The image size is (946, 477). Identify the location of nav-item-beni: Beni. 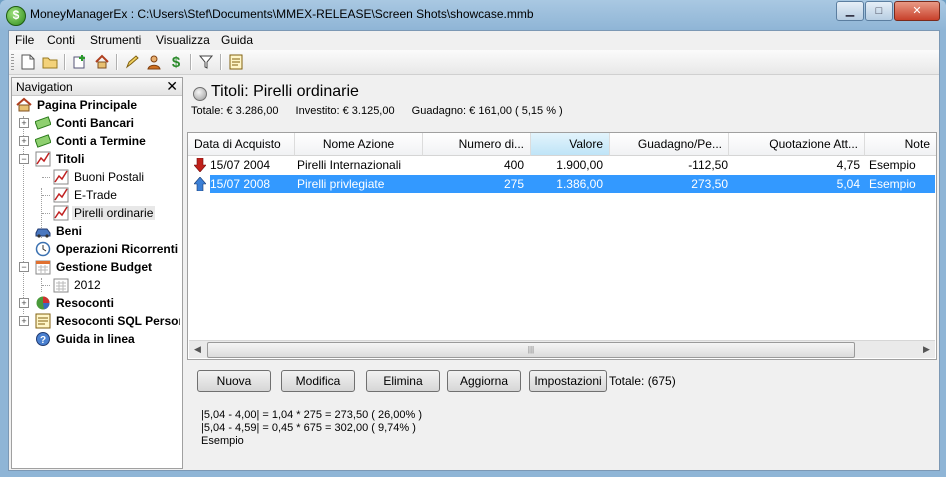
(96, 231).